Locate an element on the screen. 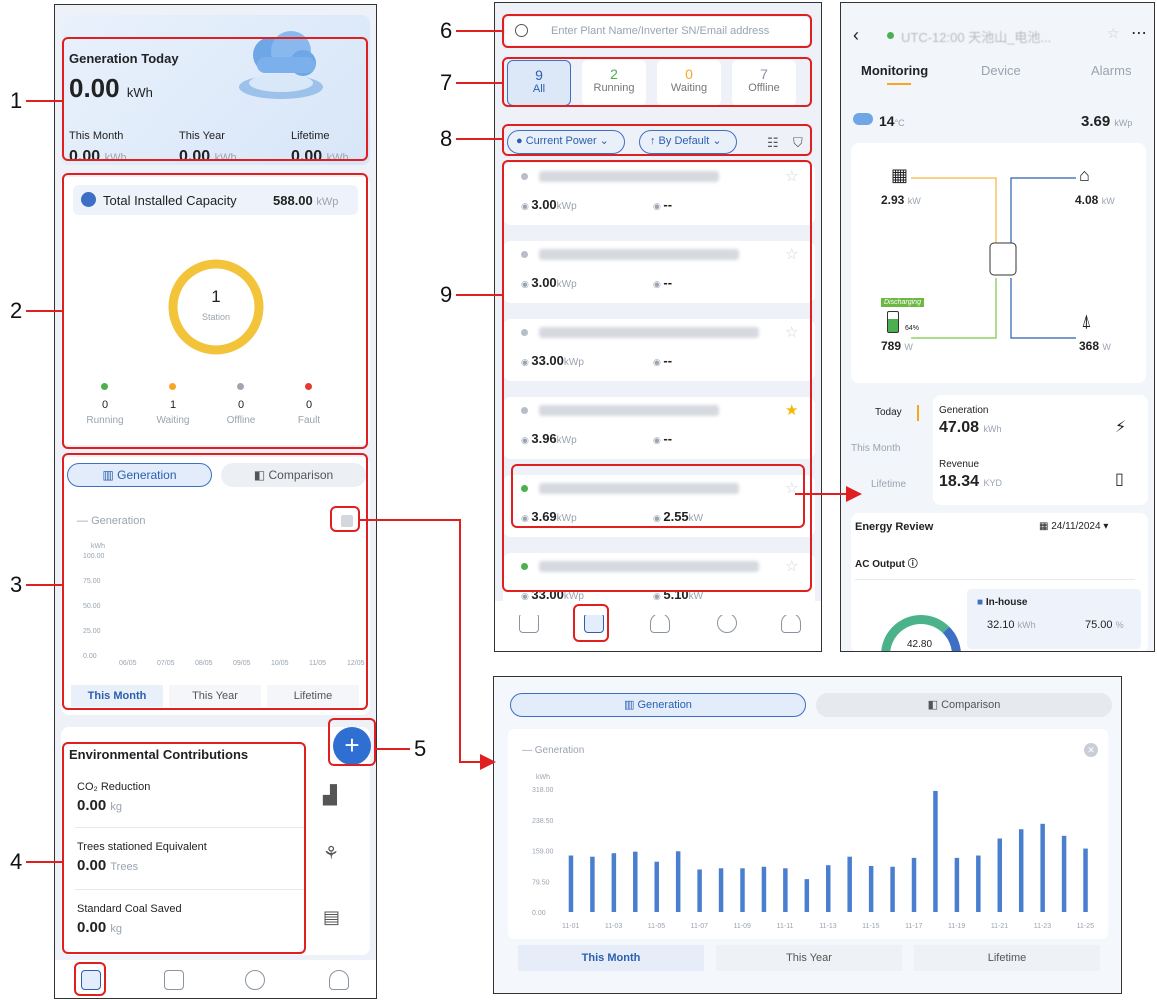  battery-power: 789 W is located at coordinates (897, 346).